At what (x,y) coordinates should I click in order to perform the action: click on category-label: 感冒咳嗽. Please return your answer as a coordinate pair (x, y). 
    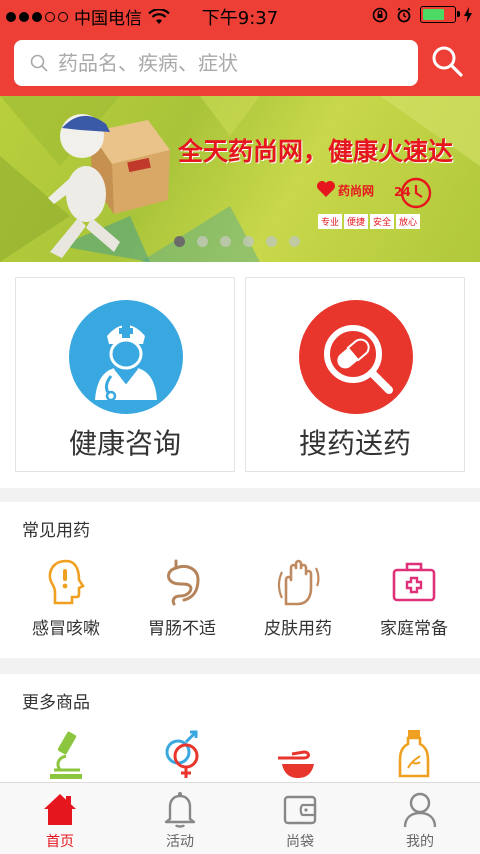
    Looking at the image, I should click on (66, 629).